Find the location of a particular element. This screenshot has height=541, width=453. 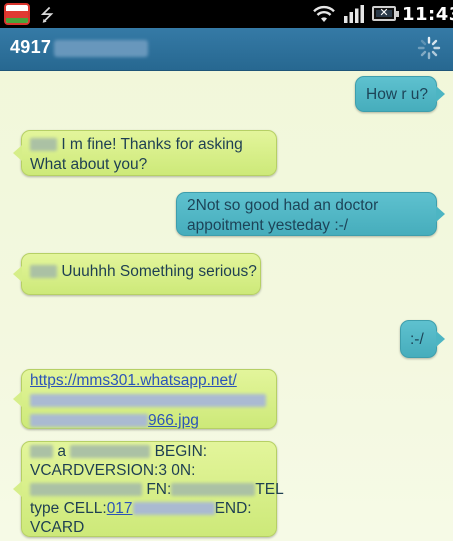

image-link: https://mms301.whatsapp.net/ is located at coordinates (133, 380).